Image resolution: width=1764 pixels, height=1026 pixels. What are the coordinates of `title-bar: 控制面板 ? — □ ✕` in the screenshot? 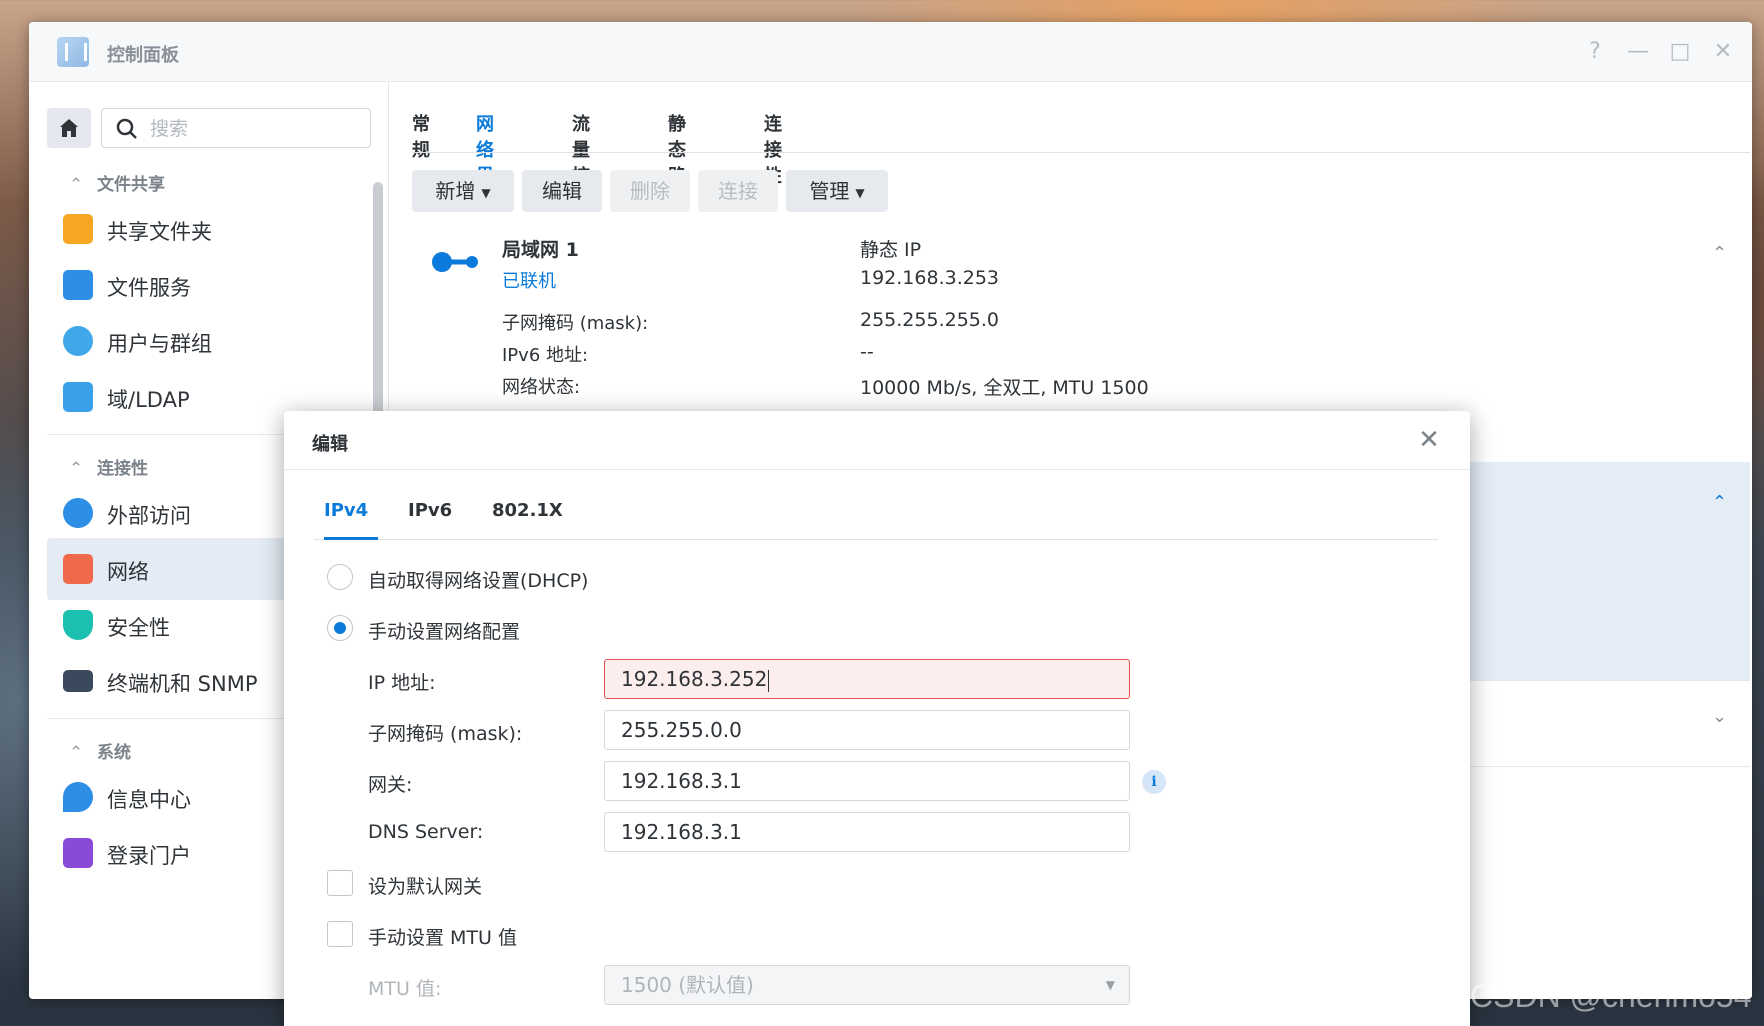 It's located at (890, 52).